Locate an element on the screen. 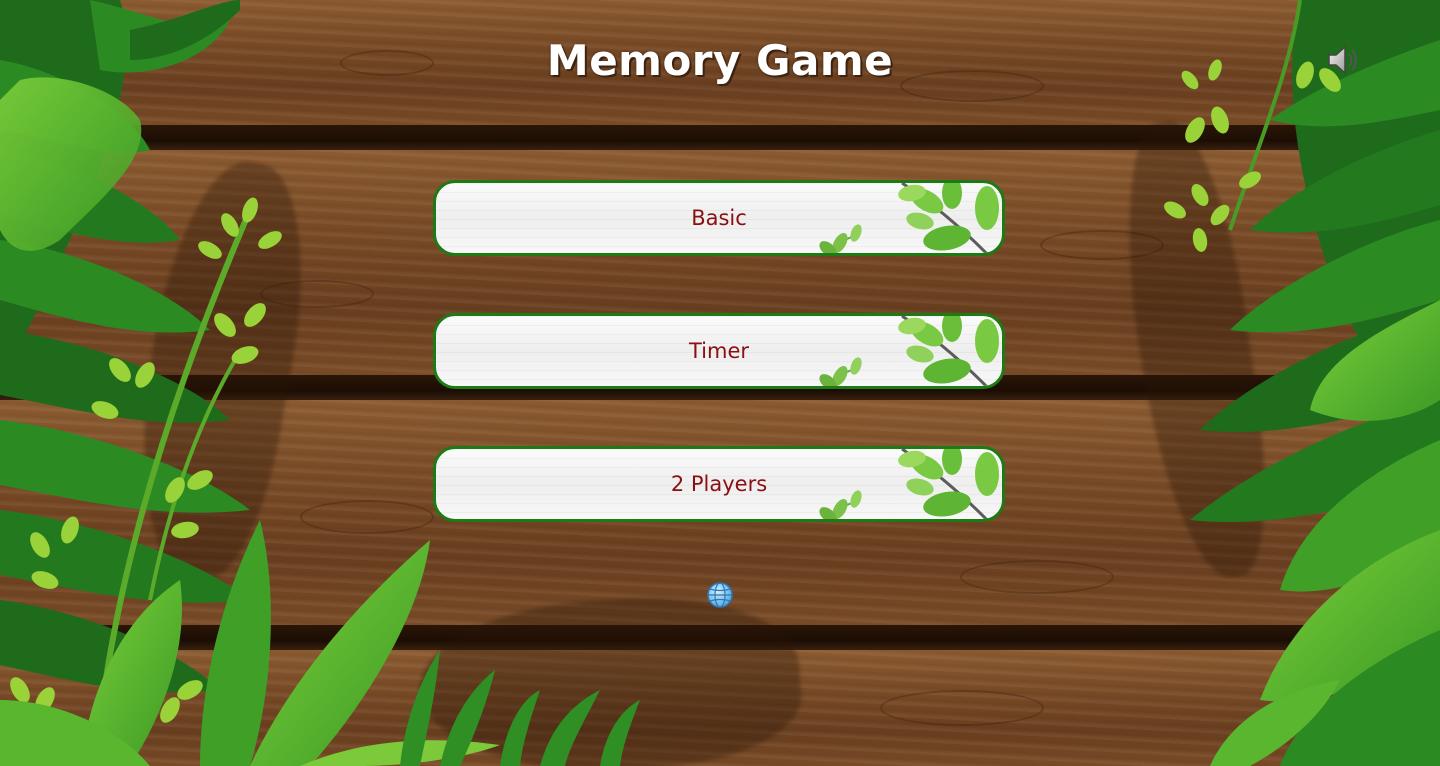  button-label: 2 Players is located at coordinates (719, 484).